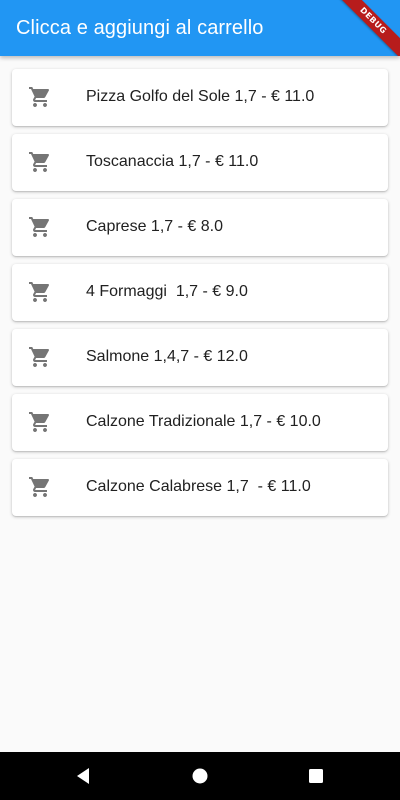 This screenshot has width=400, height=800. I want to click on list-item: Calzone Calabrese 1,7 - € 11.0, so click(200, 487).